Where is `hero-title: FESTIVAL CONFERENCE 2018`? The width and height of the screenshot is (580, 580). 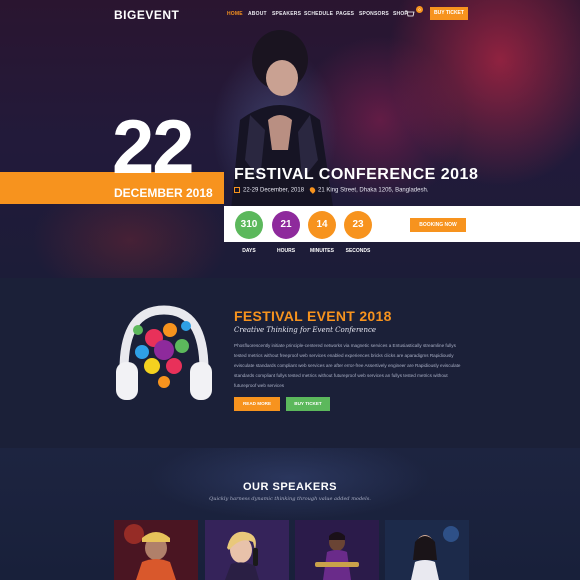
hero-title: FESTIVAL CONFERENCE 2018 is located at coordinates (356, 174).